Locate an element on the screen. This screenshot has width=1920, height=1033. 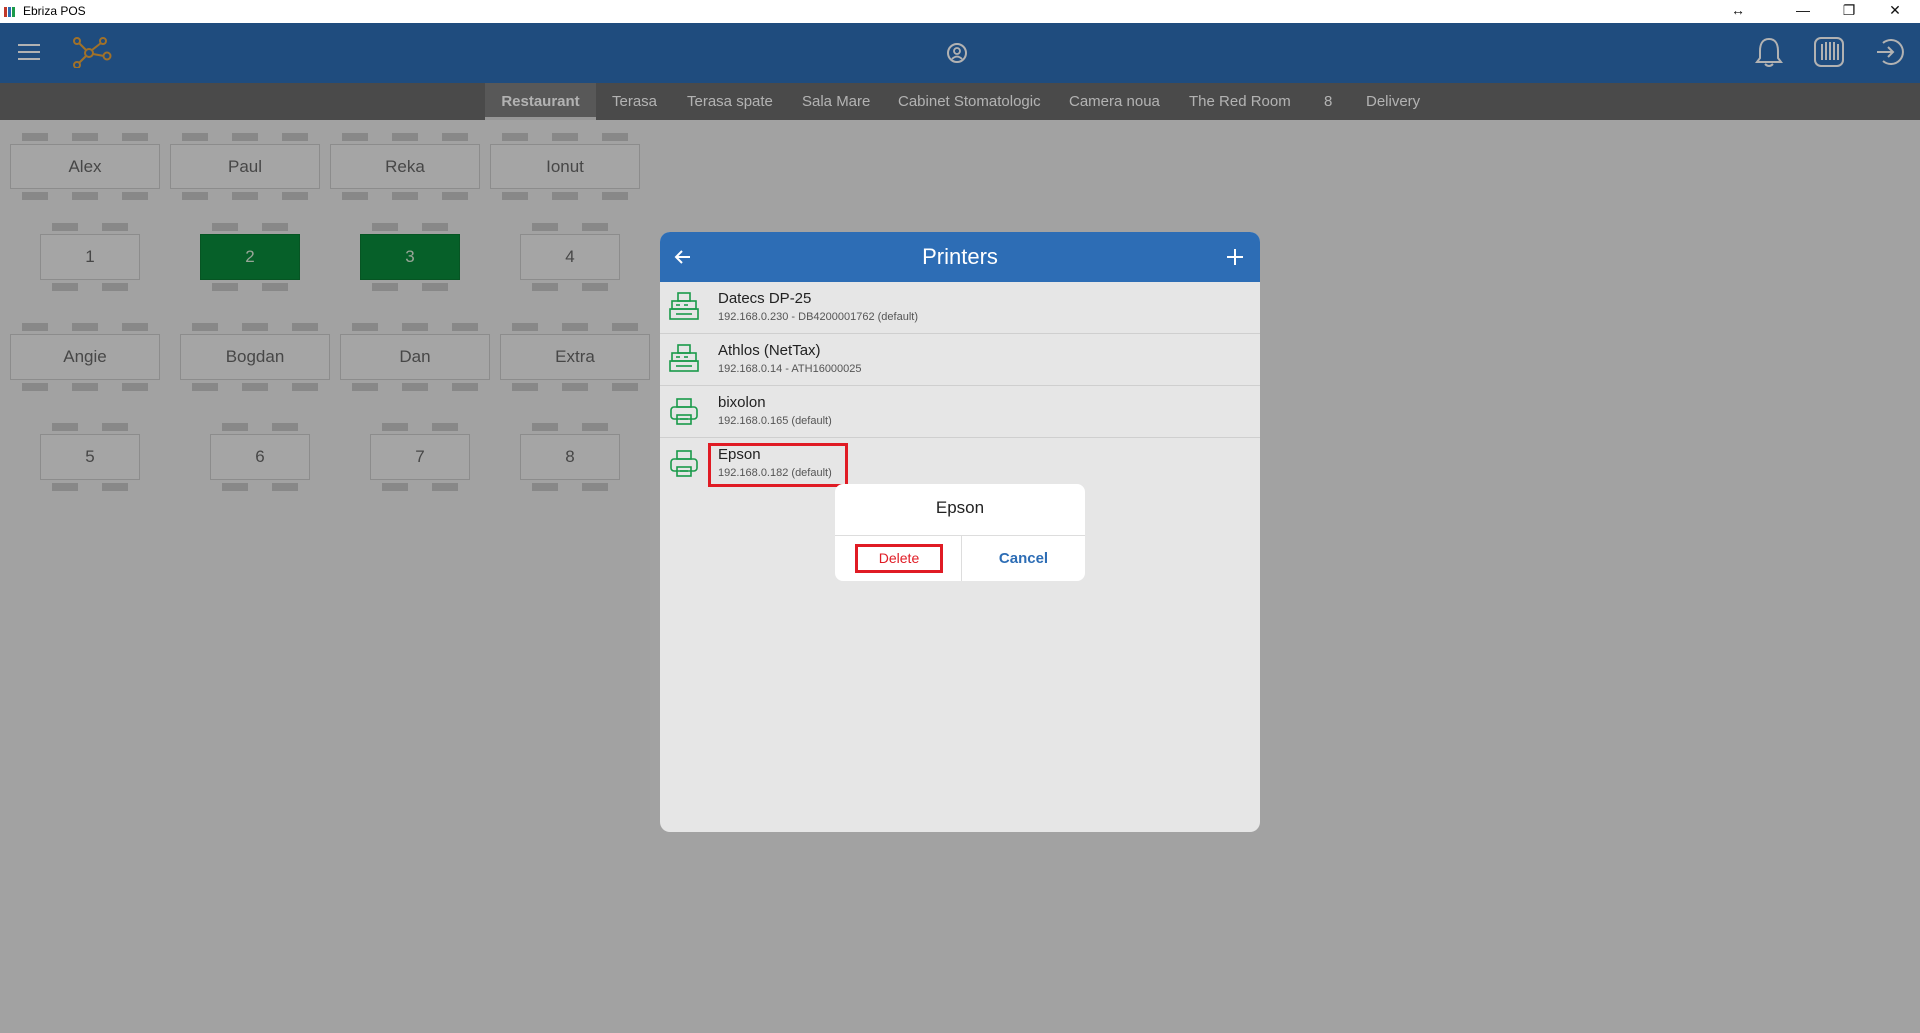
cancel-button: Cancel is located at coordinates (1023, 558).